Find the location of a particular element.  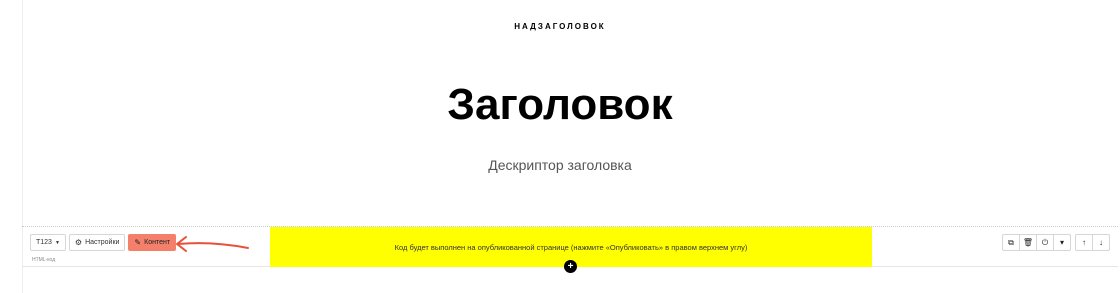

delete-icon: 🗑 is located at coordinates (1028, 242).